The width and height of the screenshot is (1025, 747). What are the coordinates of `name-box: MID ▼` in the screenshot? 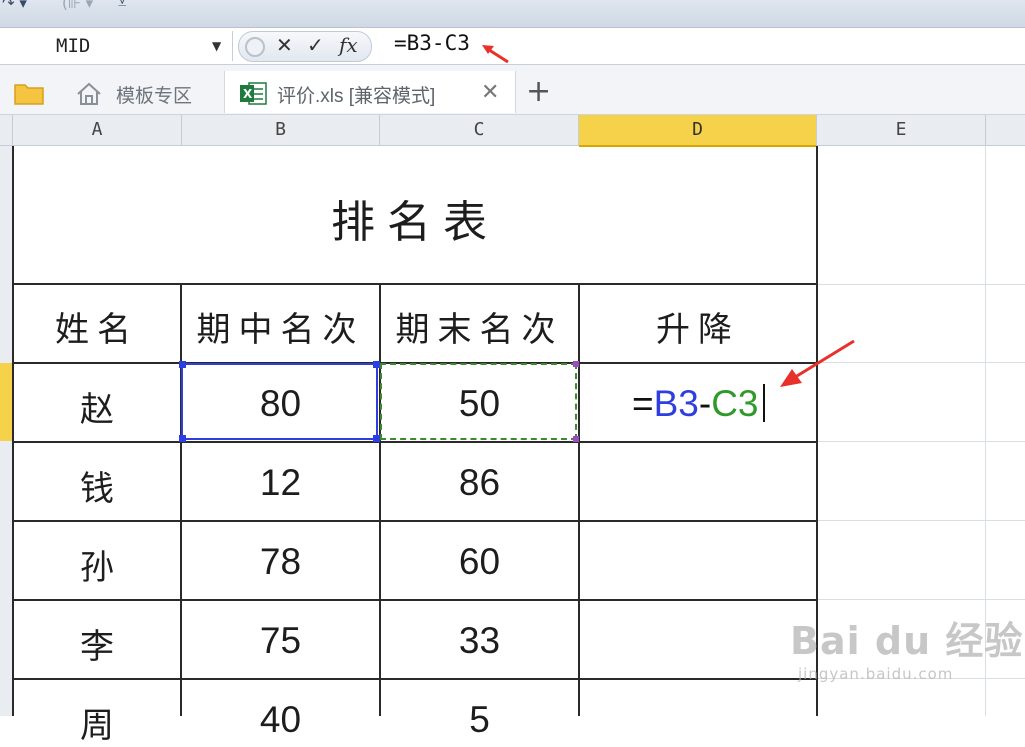 It's located at (116, 46).